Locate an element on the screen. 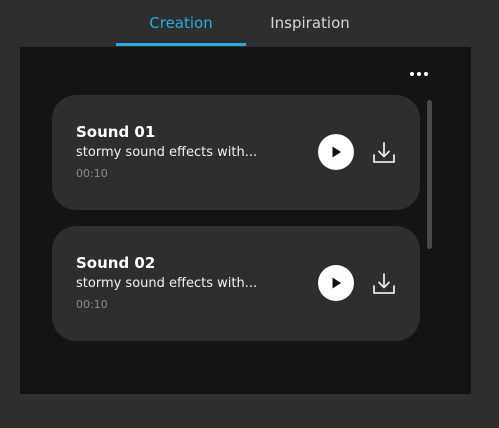  tab-inspiration: Inspiration is located at coordinates (310, 23).